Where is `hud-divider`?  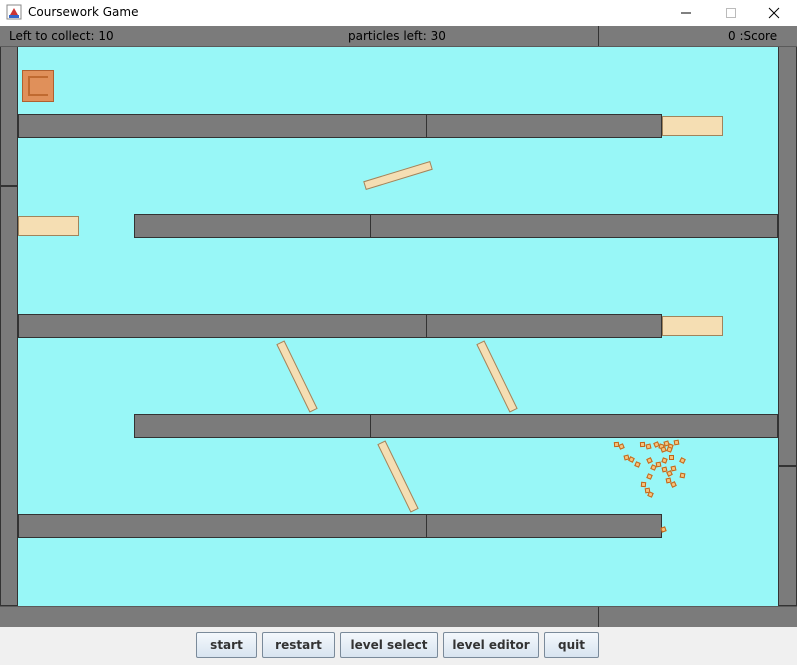 hud-divider is located at coordinates (598, 36).